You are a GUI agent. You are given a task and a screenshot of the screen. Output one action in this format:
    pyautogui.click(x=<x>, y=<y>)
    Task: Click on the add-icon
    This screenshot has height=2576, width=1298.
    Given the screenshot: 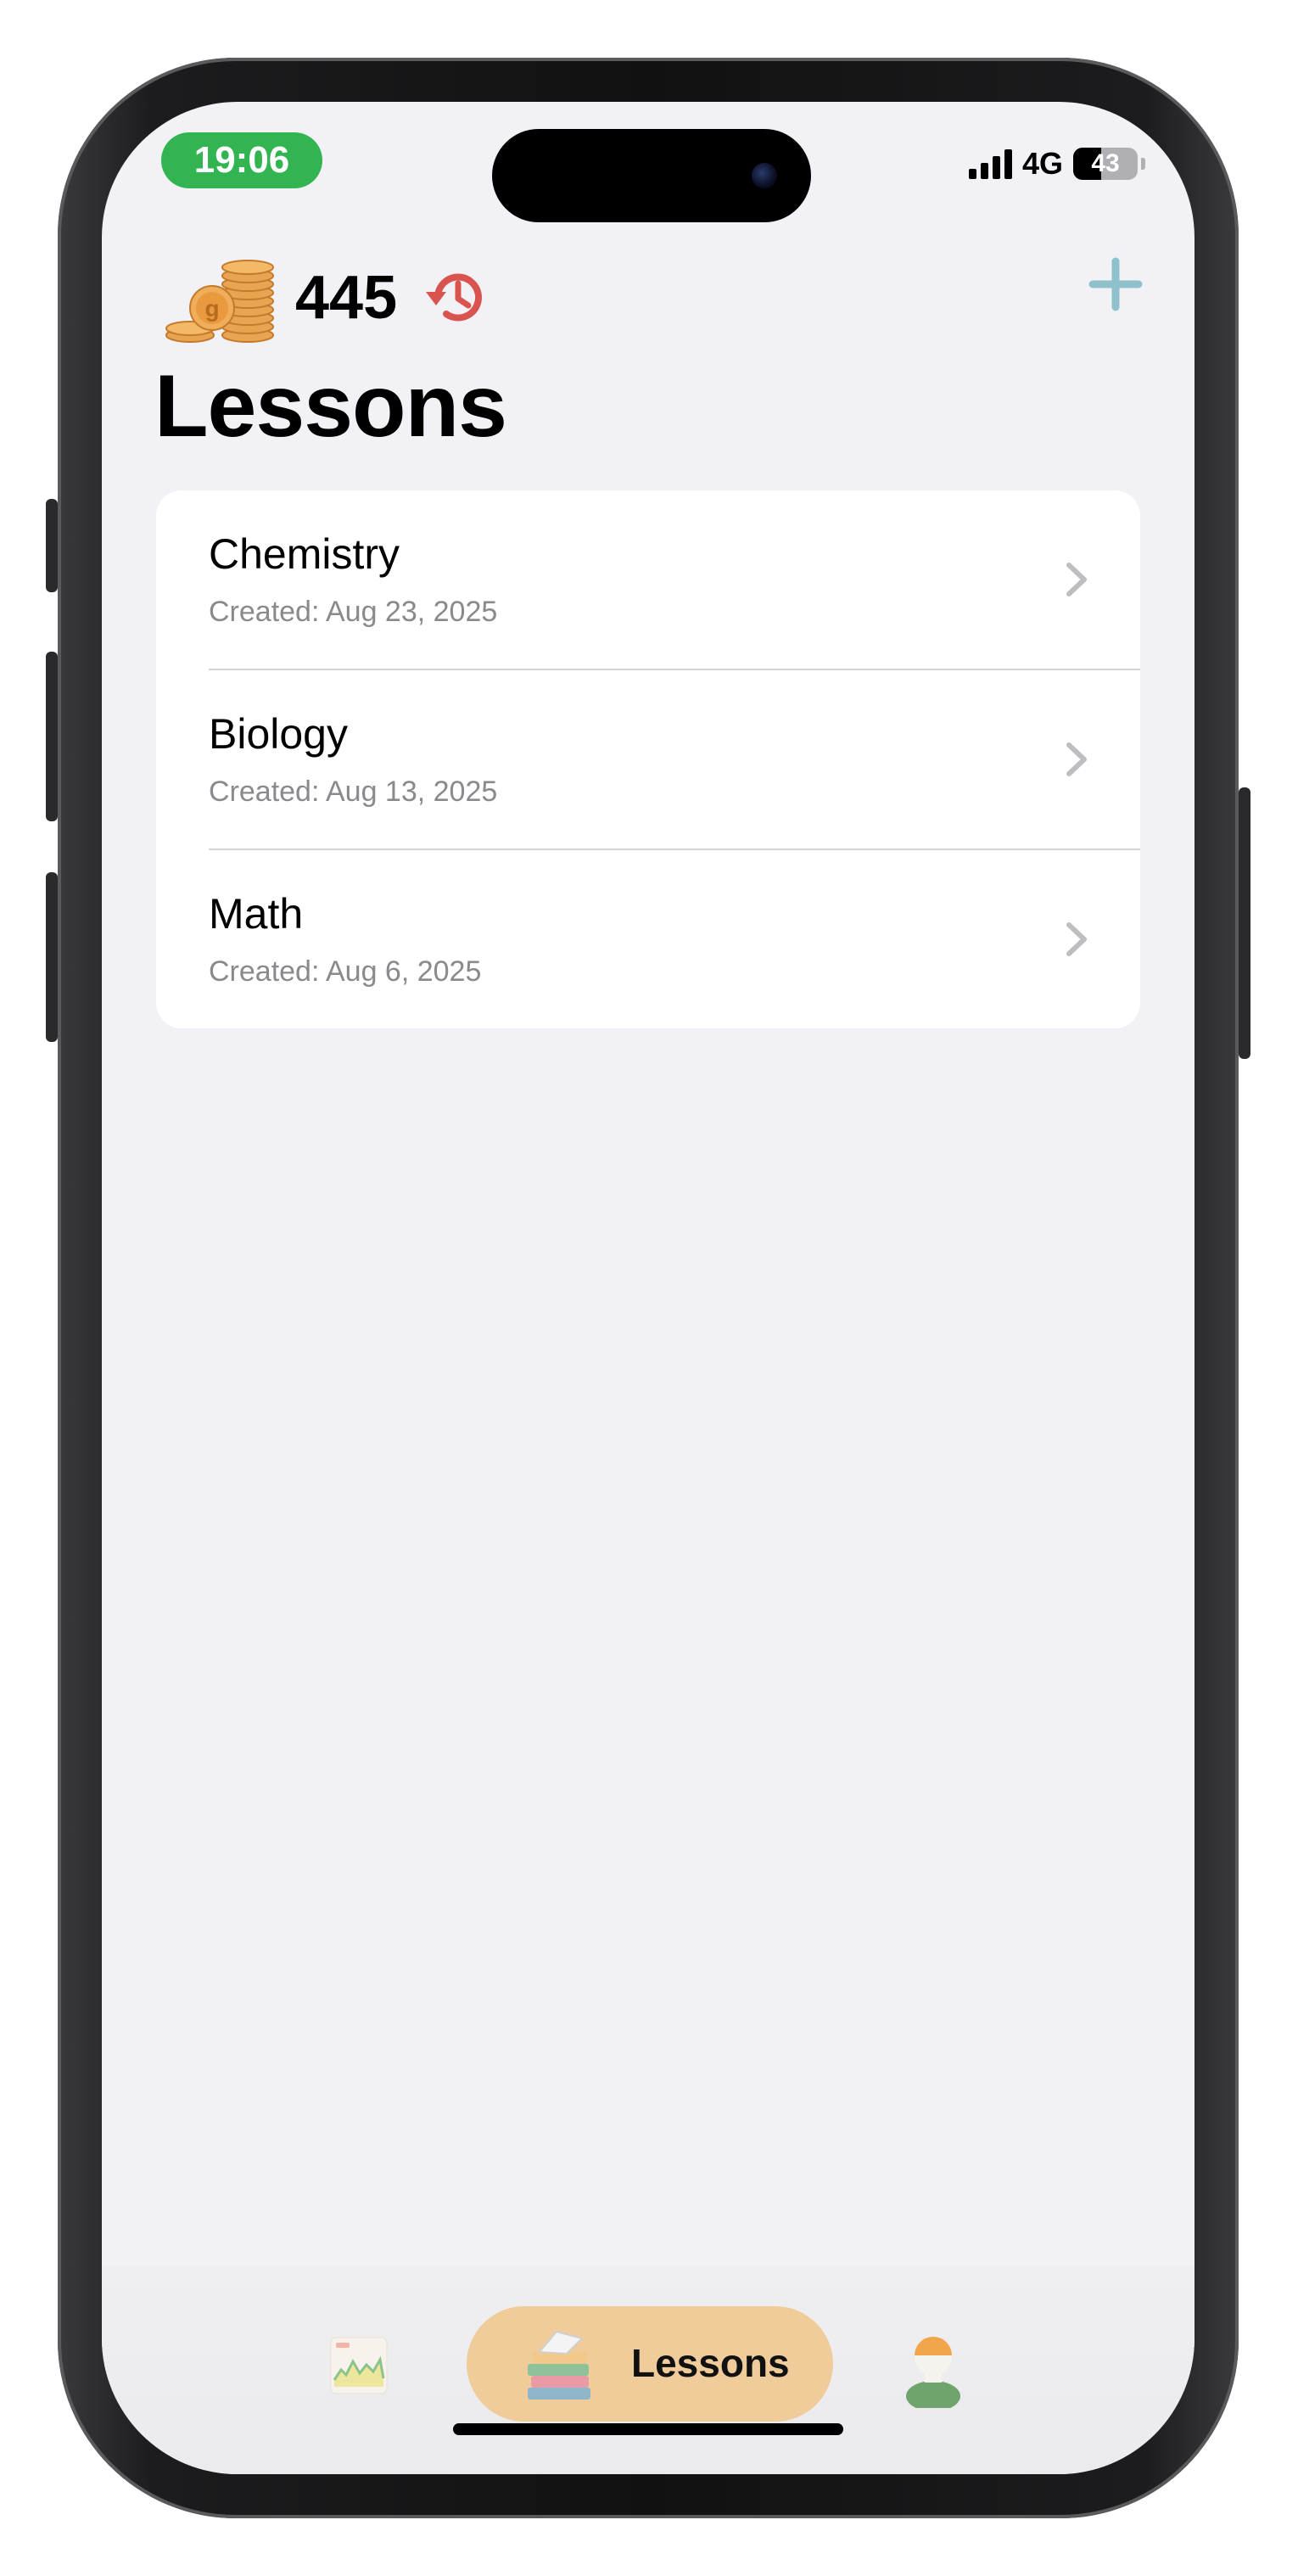 What is the action you would take?
    pyautogui.click(x=1115, y=284)
    